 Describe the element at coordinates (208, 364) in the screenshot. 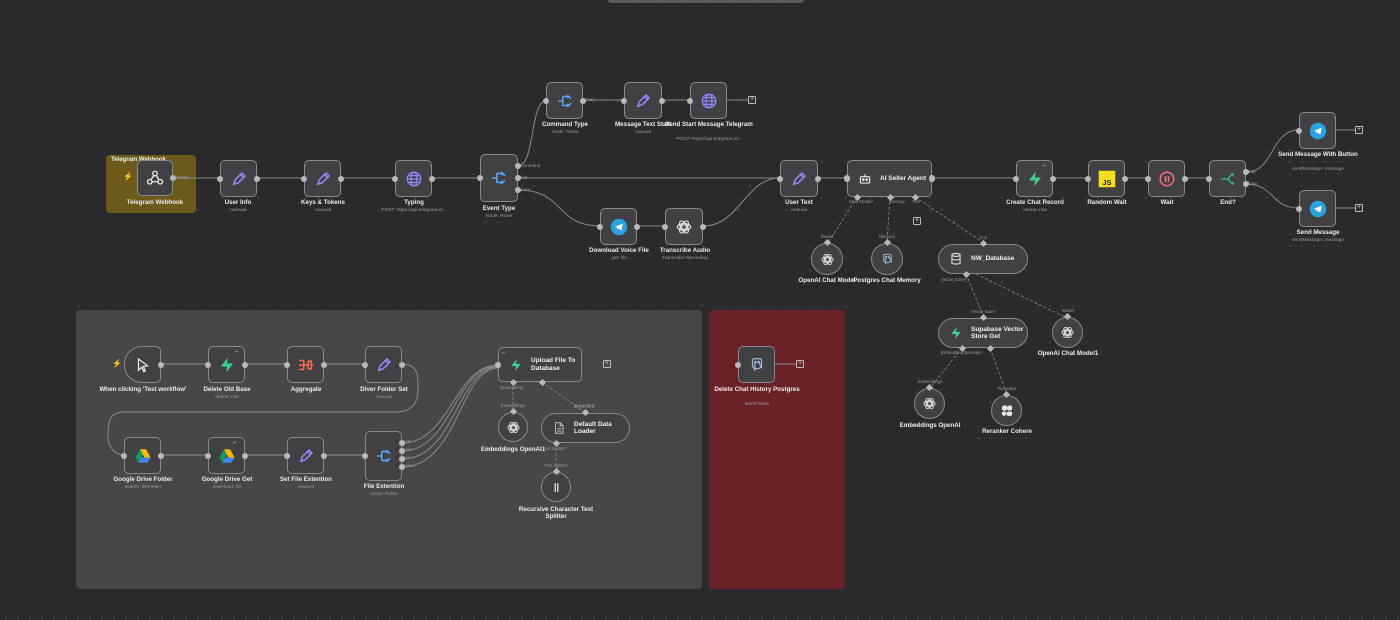

I see `delete-old-base-input-dot` at that location.